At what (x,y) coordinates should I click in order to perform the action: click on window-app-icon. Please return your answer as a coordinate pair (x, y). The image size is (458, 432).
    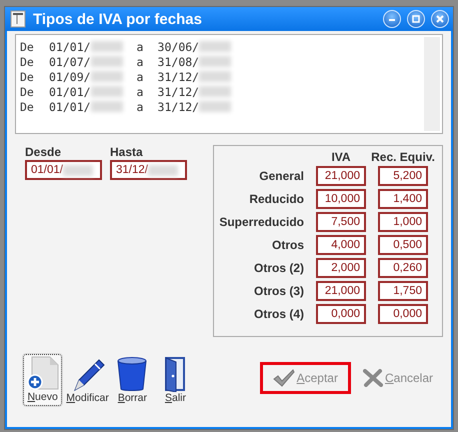
    Looking at the image, I should click on (18, 19).